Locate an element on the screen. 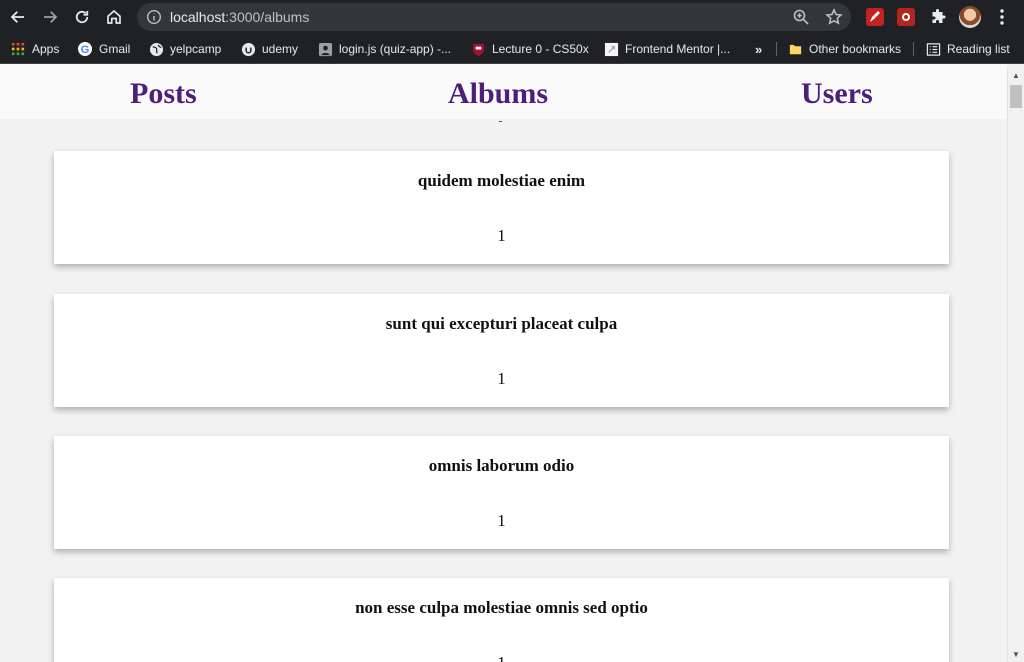  frontend-mentor-icon is located at coordinates (611, 49).